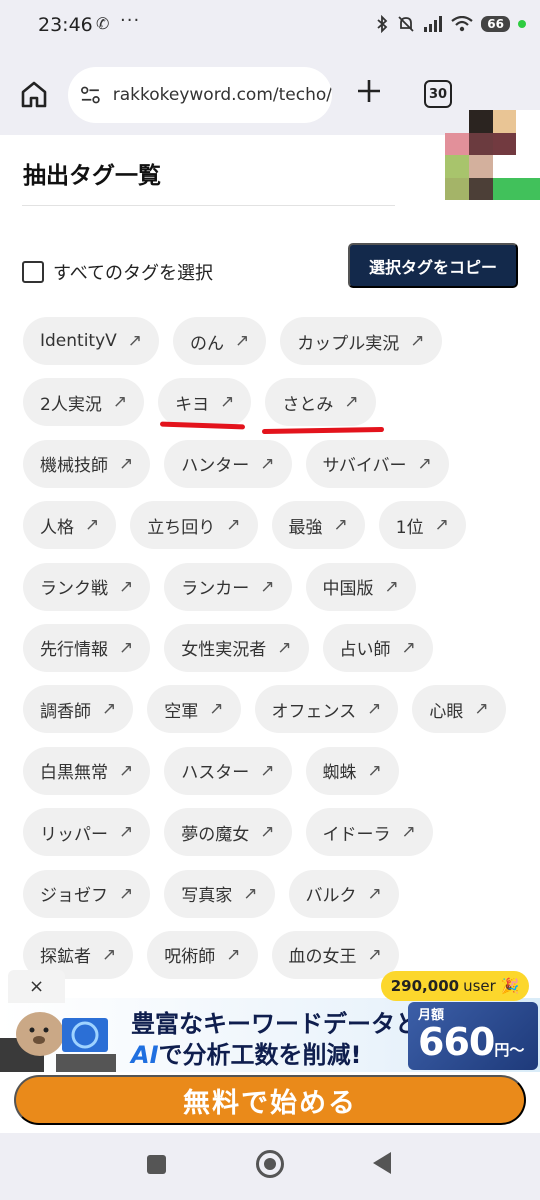  What do you see at coordinates (65, 25) in the screenshot?
I see `status-time: 23:46` at bounding box center [65, 25].